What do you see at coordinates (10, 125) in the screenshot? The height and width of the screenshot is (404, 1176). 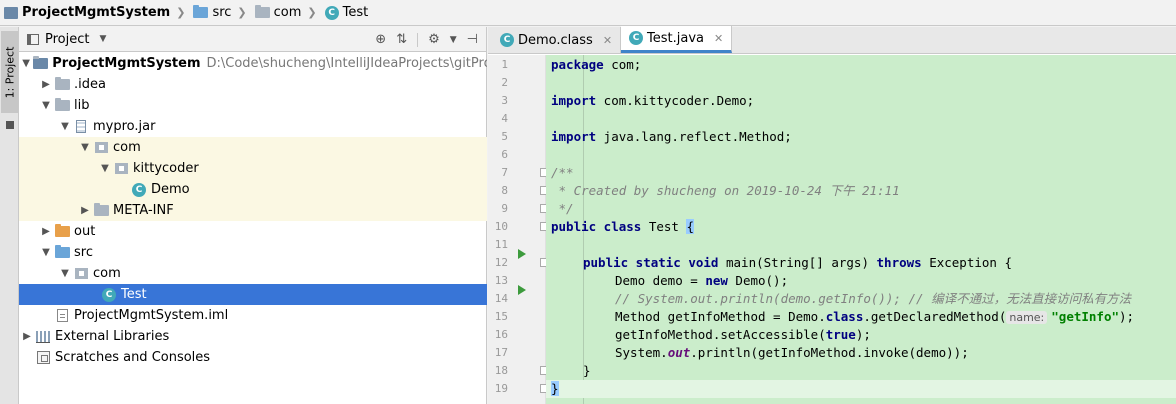 I see `tool-window-icon` at bounding box center [10, 125].